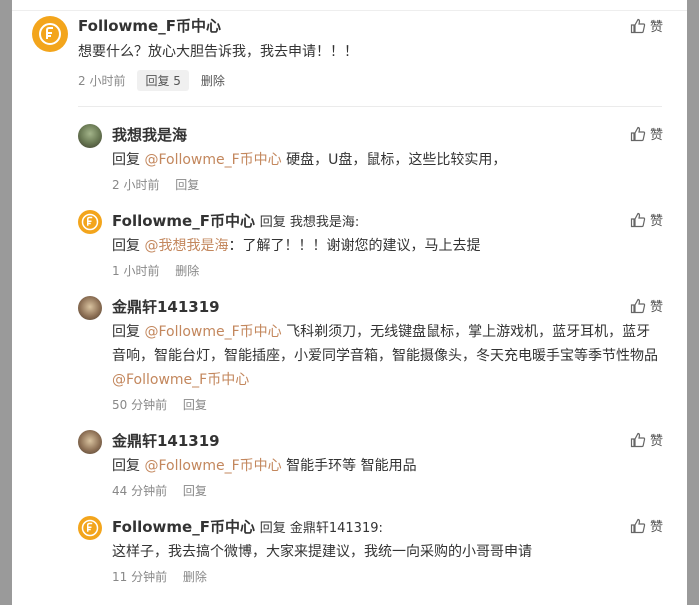 This screenshot has height=605, width=699. I want to click on reply-meta: 1 小时前 删除, so click(161, 270).